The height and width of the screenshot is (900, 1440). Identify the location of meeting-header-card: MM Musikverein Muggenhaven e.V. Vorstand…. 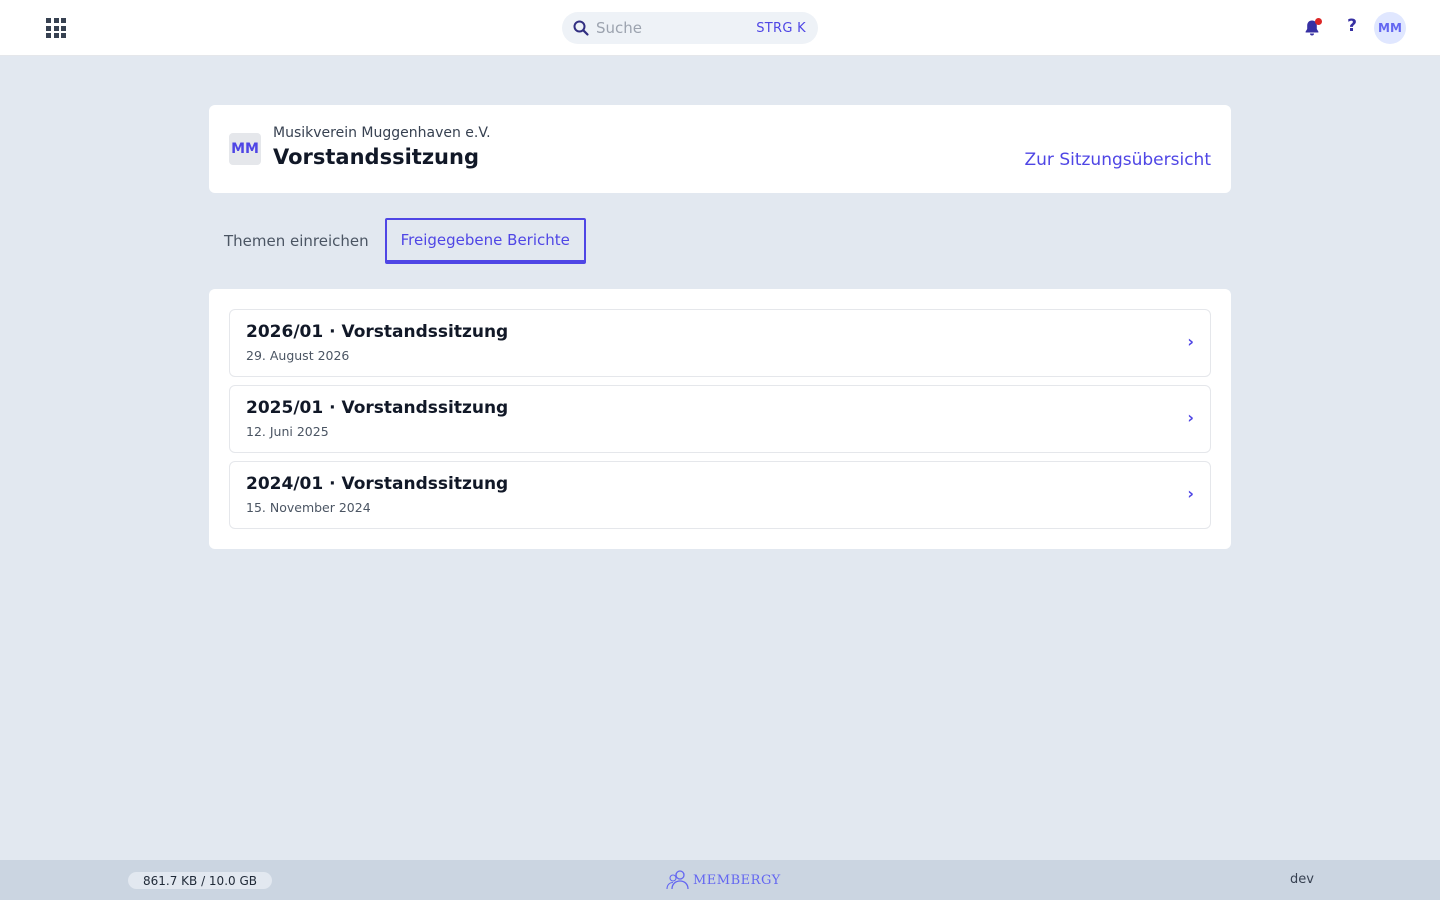
(720, 149).